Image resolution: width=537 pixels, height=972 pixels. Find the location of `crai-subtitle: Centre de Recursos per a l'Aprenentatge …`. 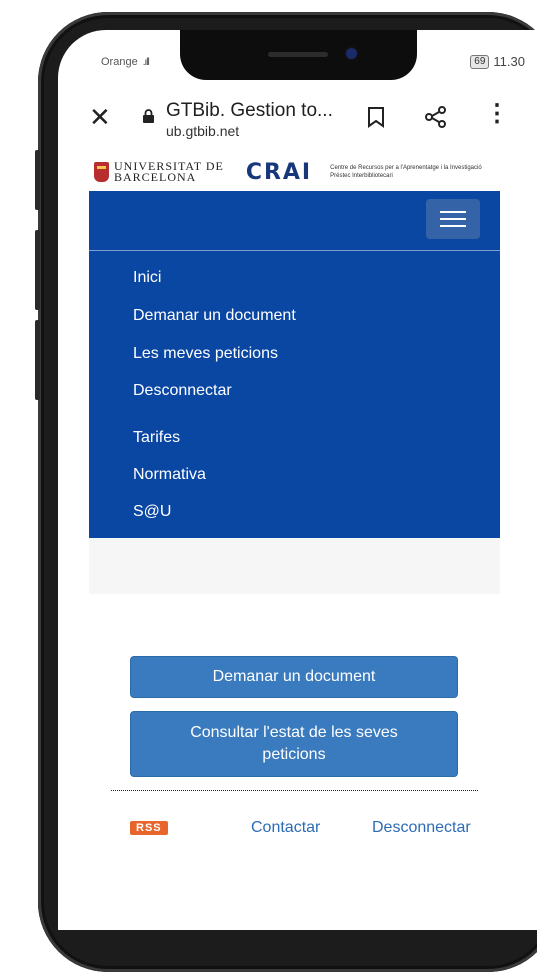

crai-subtitle: Centre de Recursos per a l'Aprenentatge … is located at coordinates (406, 172).